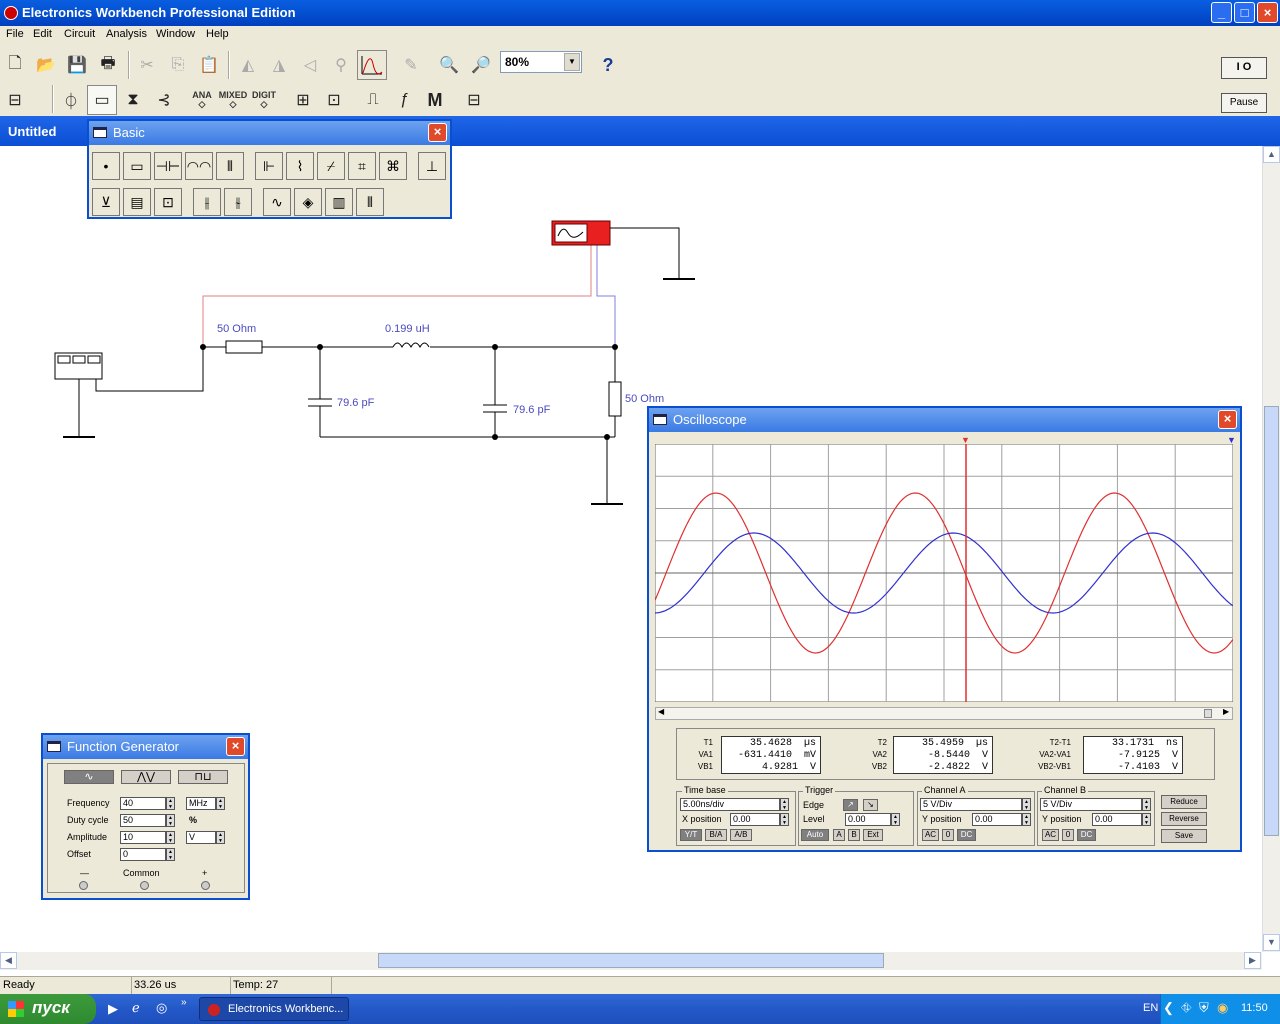 The image size is (1280, 1024). What do you see at coordinates (264, 100) in the screenshot?
I see `digital-ics-bin-icon: DIGIT ◇` at bounding box center [264, 100].